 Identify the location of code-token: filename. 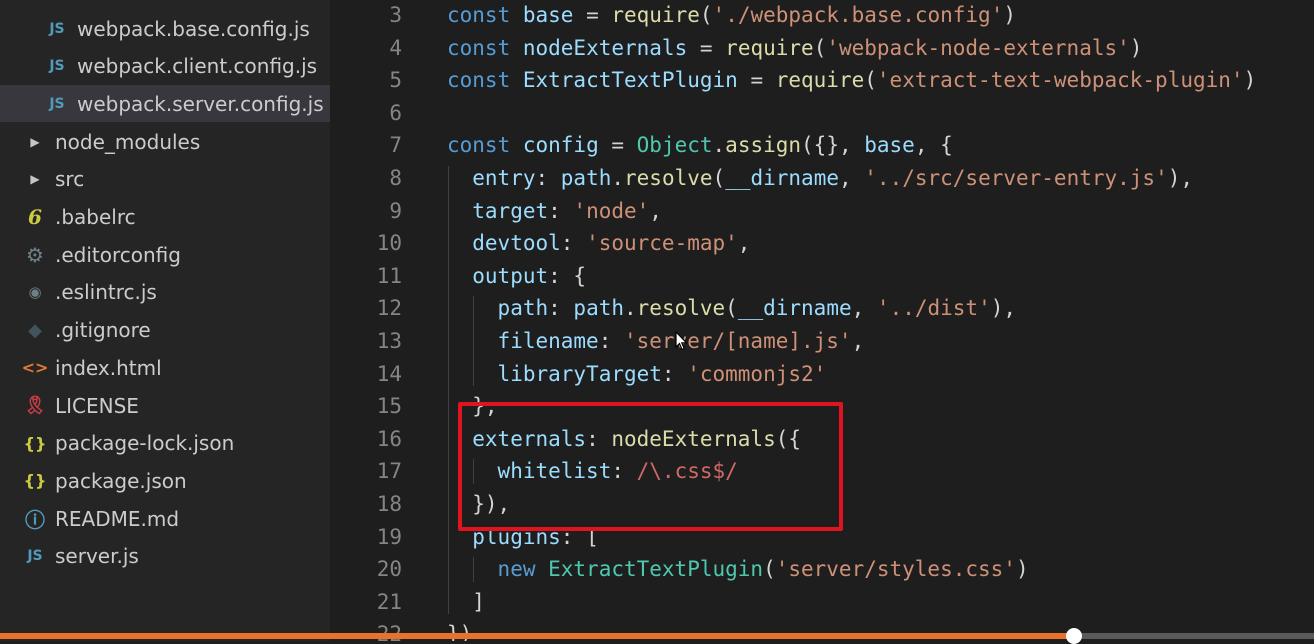
(548, 341).